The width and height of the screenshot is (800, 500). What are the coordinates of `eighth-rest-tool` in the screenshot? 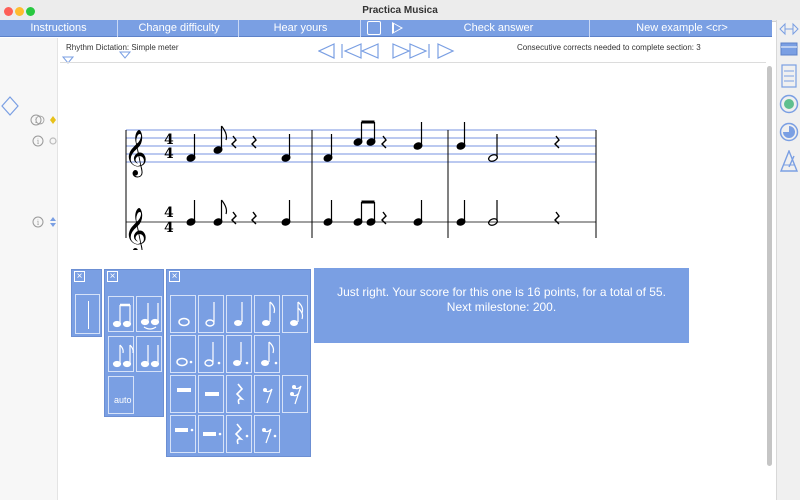 It's located at (267, 394).